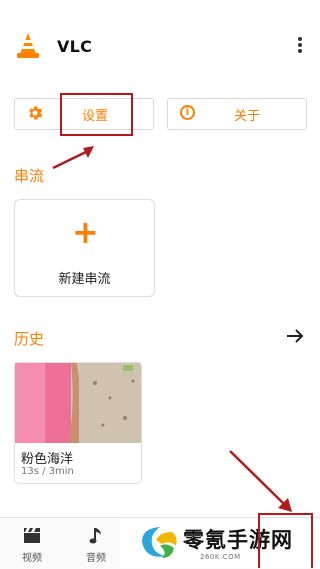 Image resolution: width=320 pixels, height=569 pixels. I want to click on stream-section-title: 串流, so click(29, 176).